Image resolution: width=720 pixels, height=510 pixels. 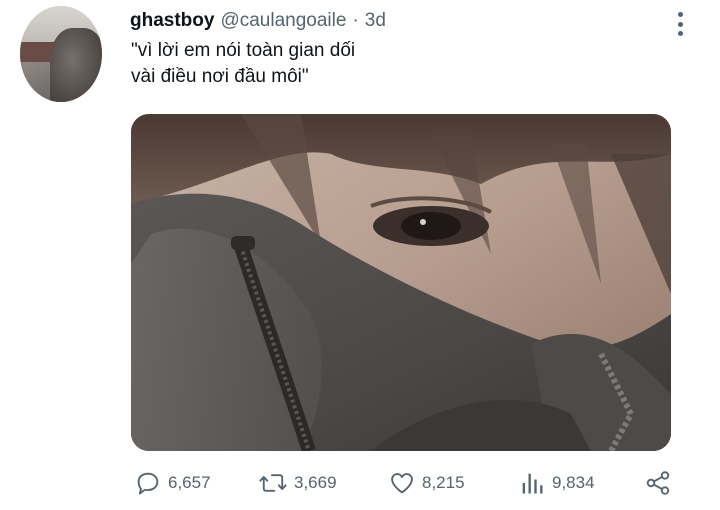 What do you see at coordinates (283, 21) in the screenshot?
I see `user-handle: @caulangoaile` at bounding box center [283, 21].